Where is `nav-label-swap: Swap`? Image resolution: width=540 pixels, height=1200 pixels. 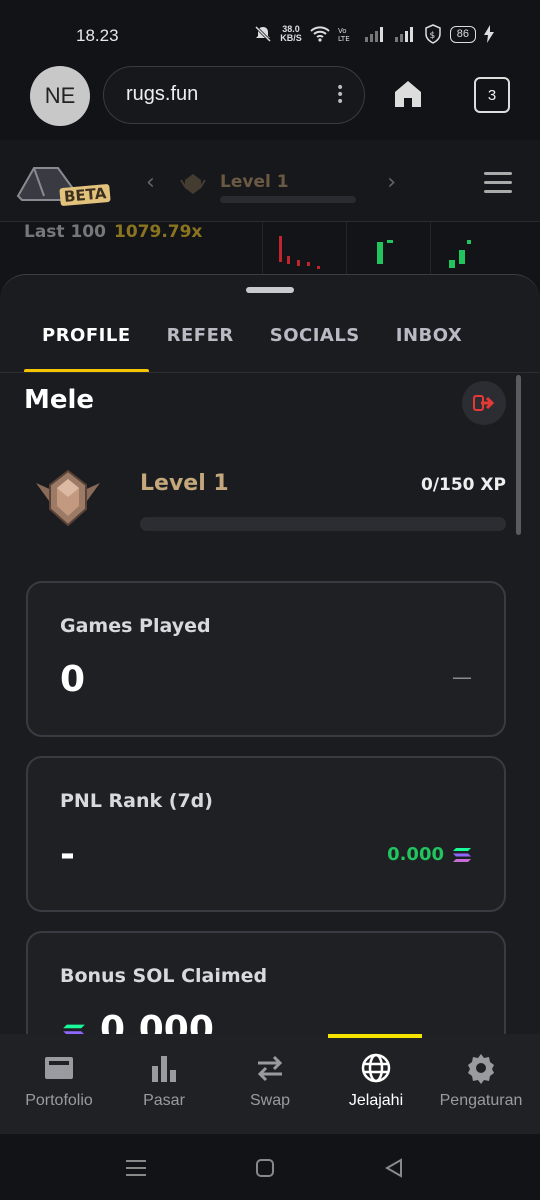
nav-label-swap: Swap is located at coordinates (270, 1100).